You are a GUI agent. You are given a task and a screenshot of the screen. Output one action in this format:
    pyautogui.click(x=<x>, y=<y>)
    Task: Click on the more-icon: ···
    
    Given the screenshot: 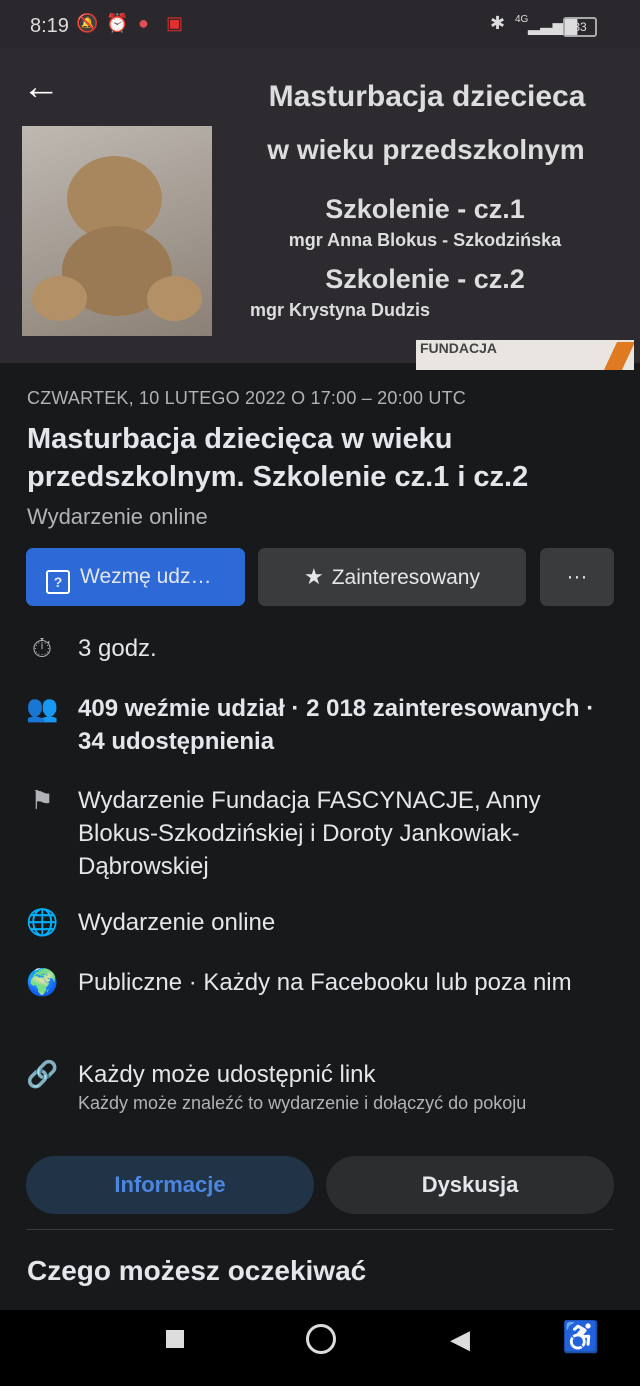 What is the action you would take?
    pyautogui.click(x=577, y=576)
    